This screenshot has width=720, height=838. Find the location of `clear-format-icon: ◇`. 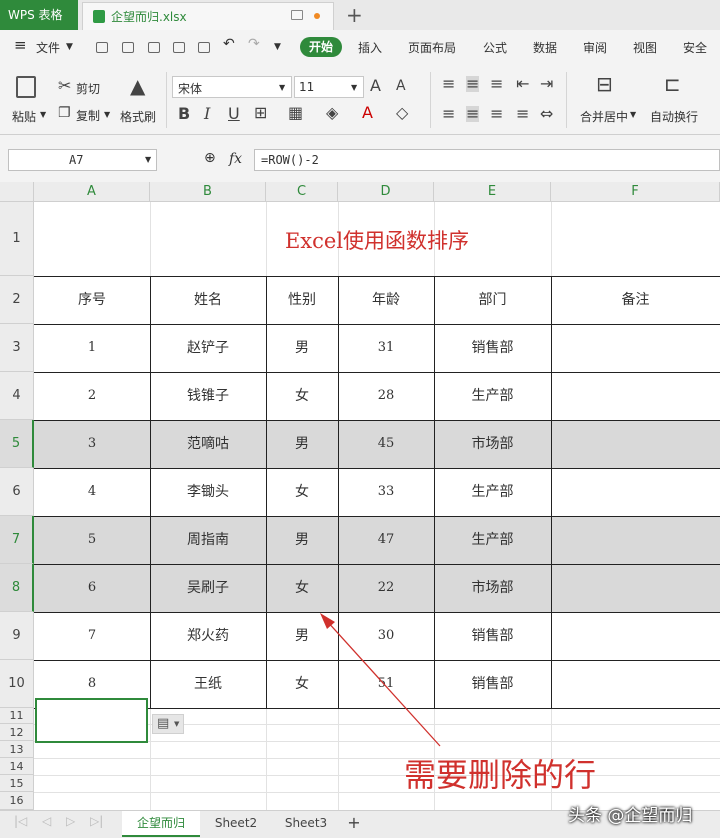

clear-format-icon: ◇ is located at coordinates (402, 113).